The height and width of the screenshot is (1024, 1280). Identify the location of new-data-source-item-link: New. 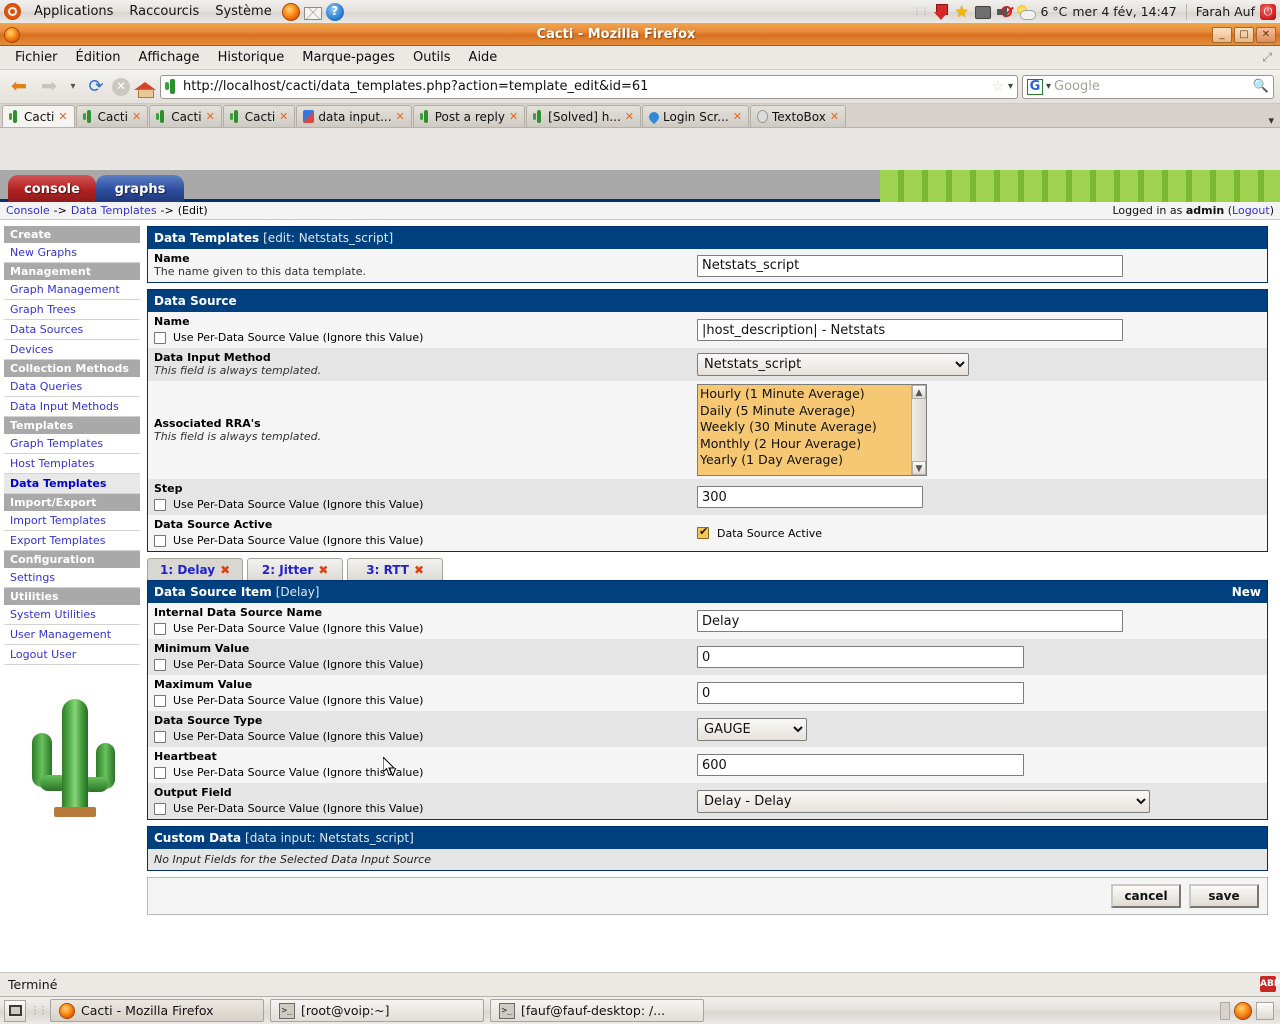
(1246, 592).